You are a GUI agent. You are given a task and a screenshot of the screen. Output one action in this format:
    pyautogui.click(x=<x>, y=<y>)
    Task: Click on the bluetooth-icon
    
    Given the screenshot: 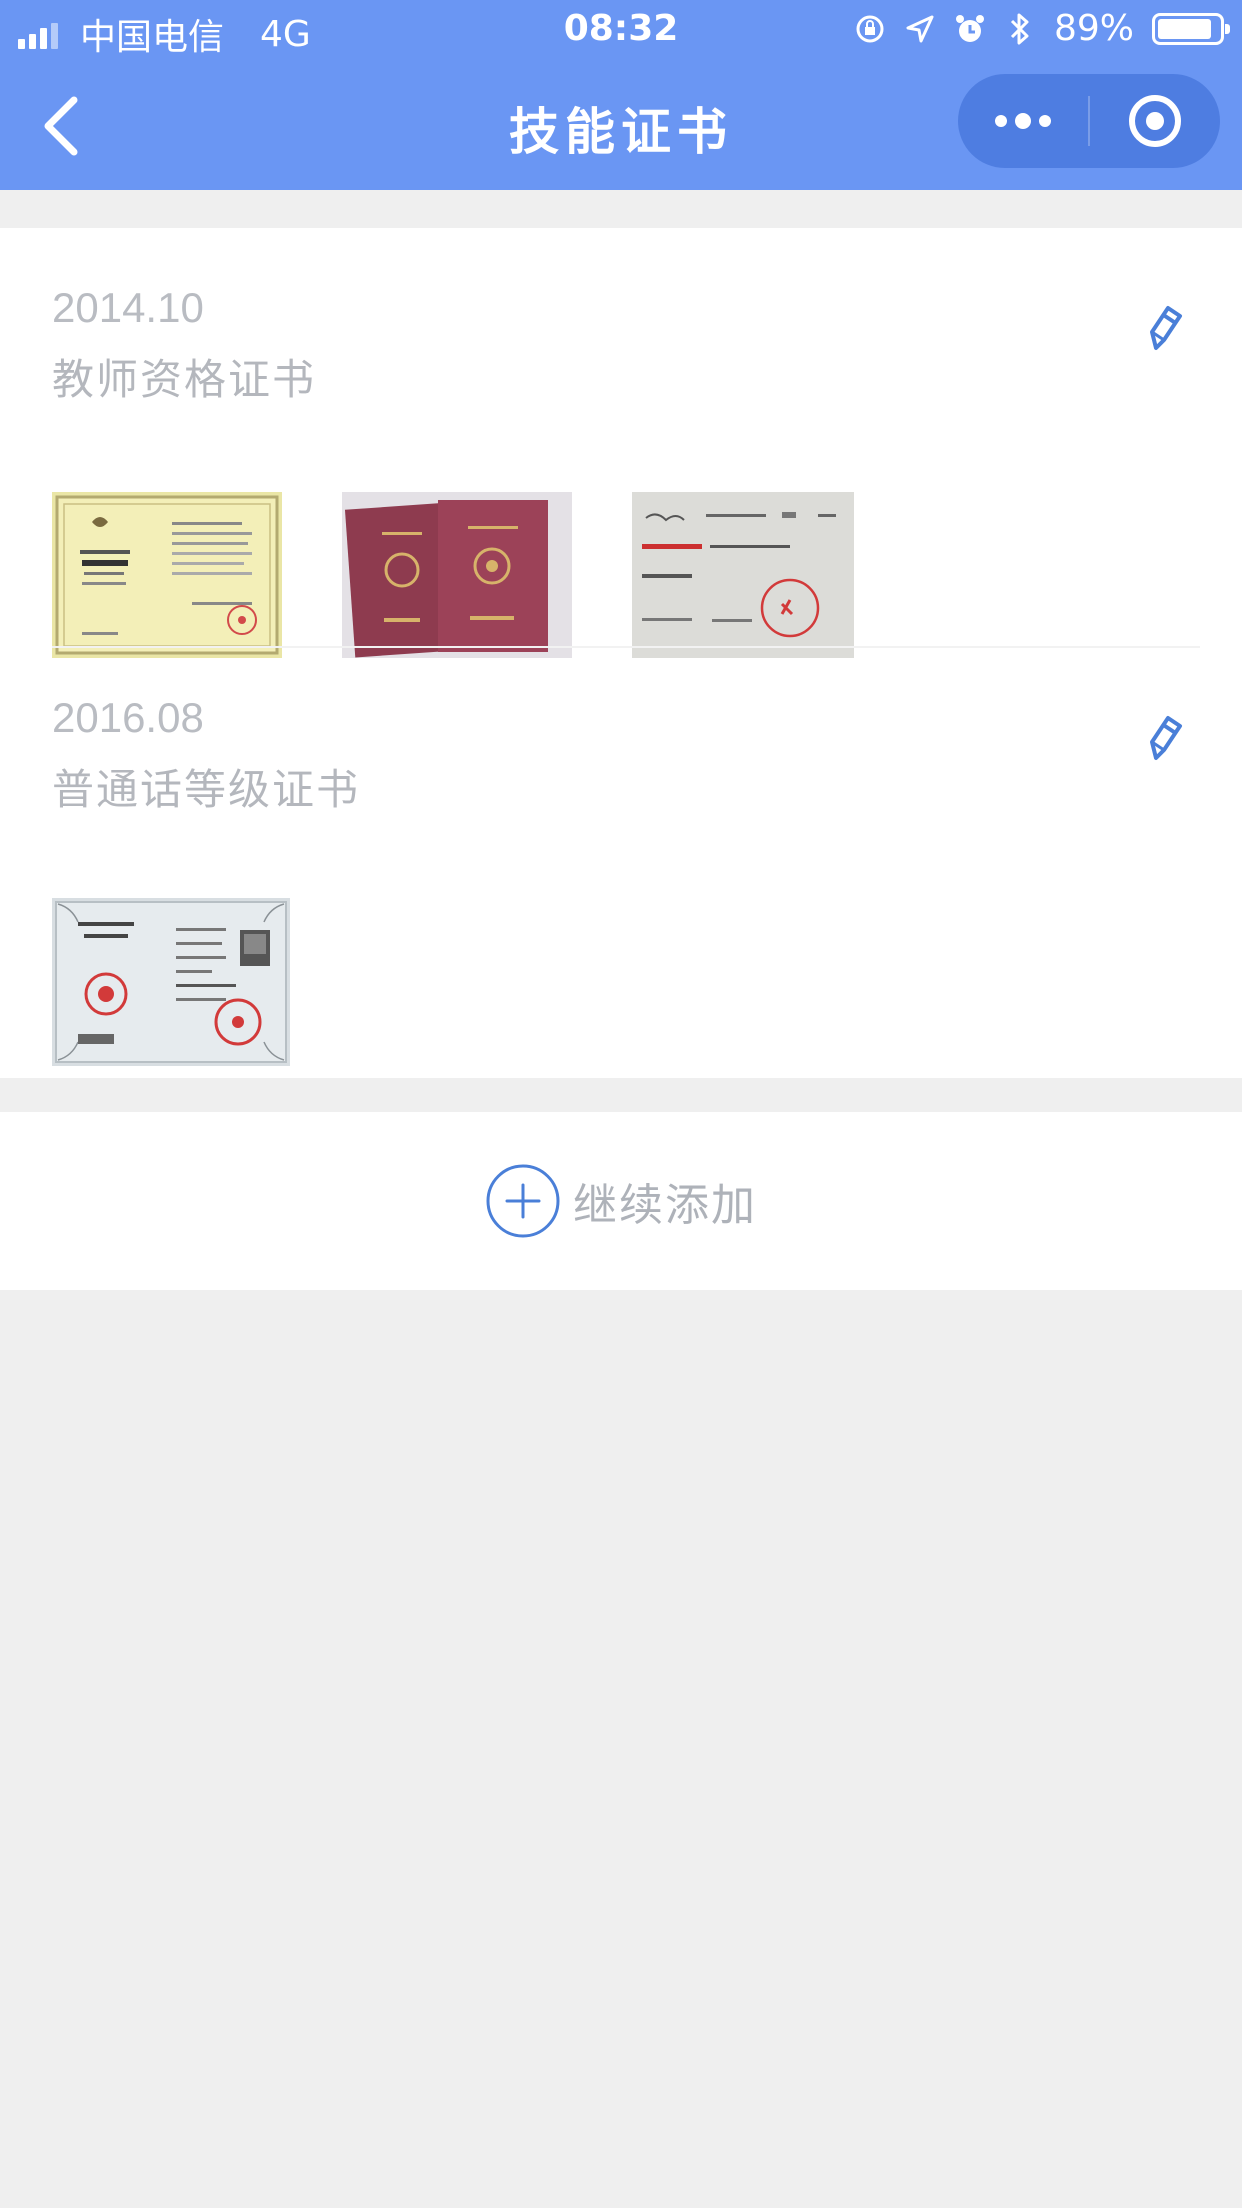 What is the action you would take?
    pyautogui.click(x=1020, y=29)
    